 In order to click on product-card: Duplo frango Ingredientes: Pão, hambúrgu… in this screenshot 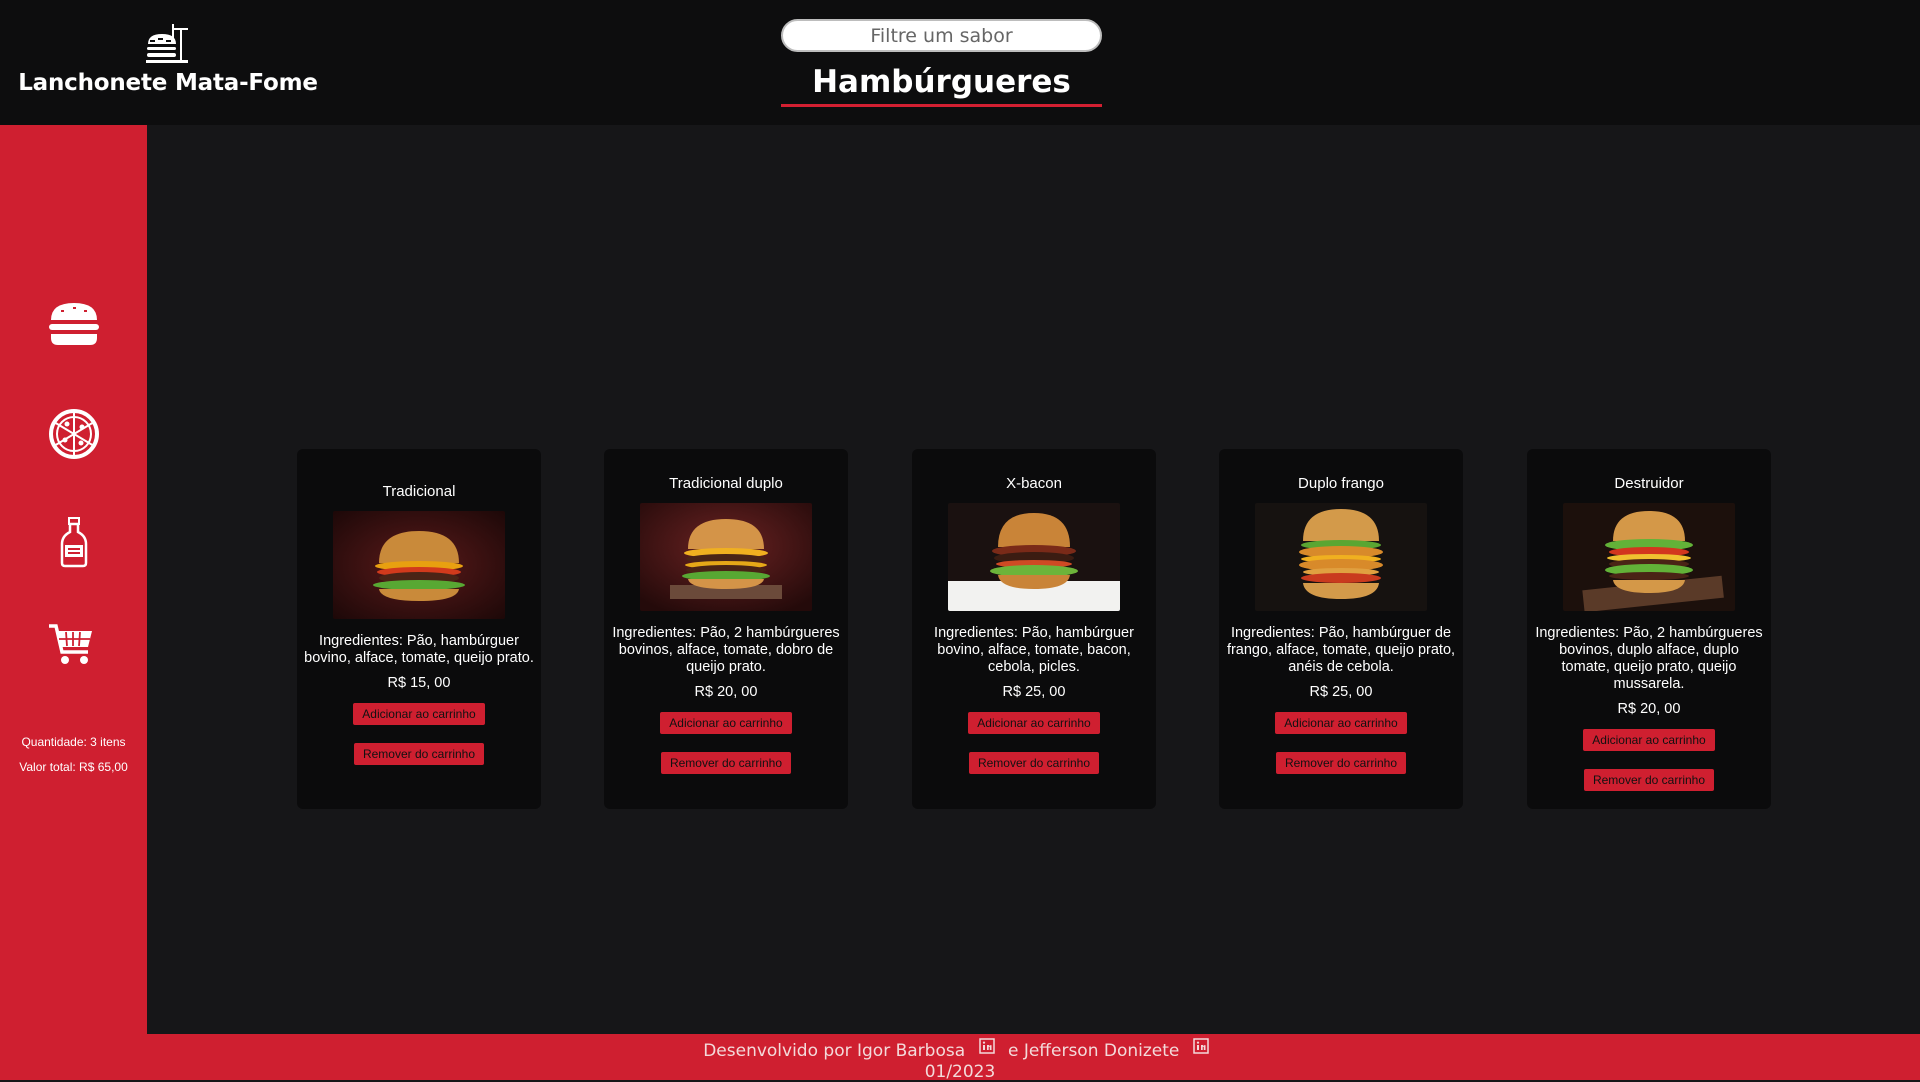, I will do `click(1341, 629)`.